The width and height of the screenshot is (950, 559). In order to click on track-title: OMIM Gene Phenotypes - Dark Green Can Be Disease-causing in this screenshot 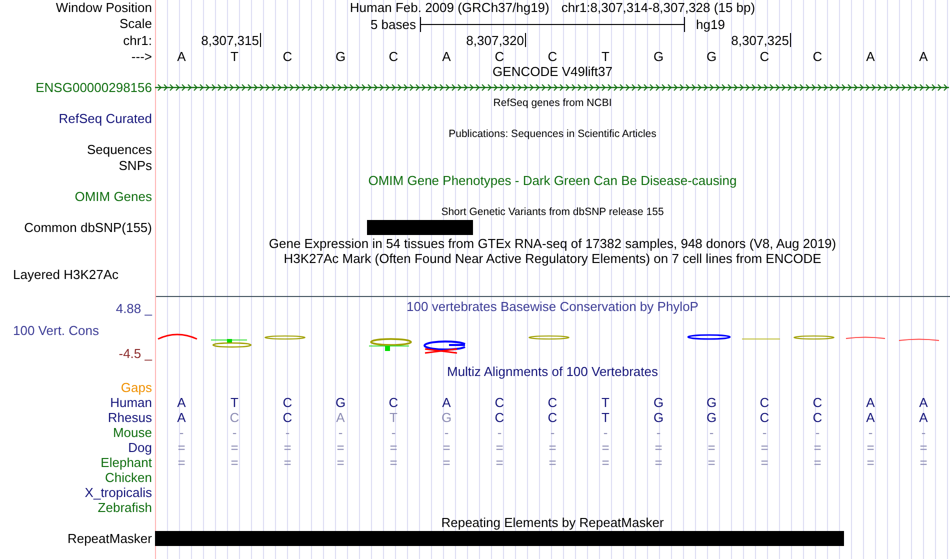, I will do `click(552, 181)`.